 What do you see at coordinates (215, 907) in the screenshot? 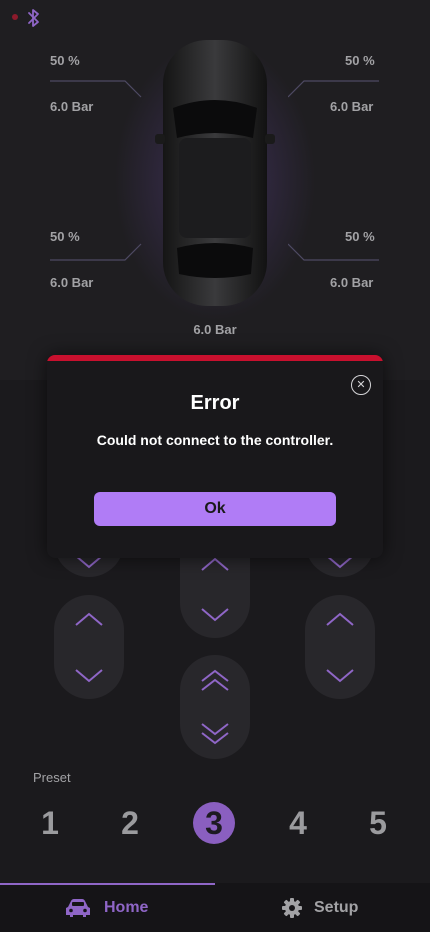
I see `bottom-navigation: Home Setup` at bounding box center [215, 907].